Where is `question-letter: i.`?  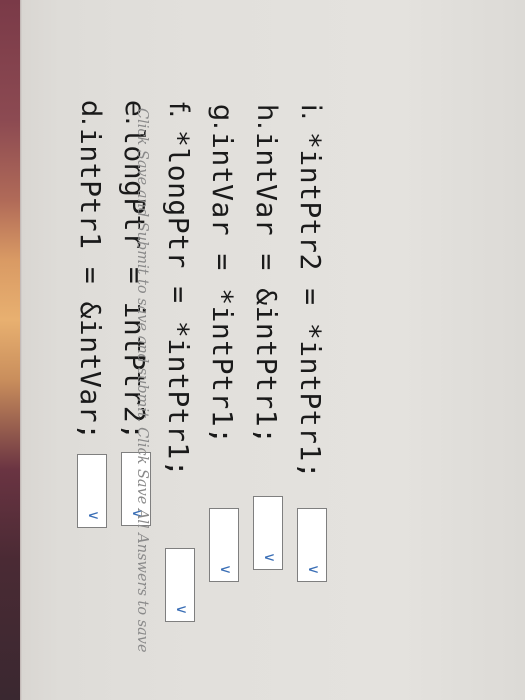
question-letter: i. is located at coordinates (311, 112).